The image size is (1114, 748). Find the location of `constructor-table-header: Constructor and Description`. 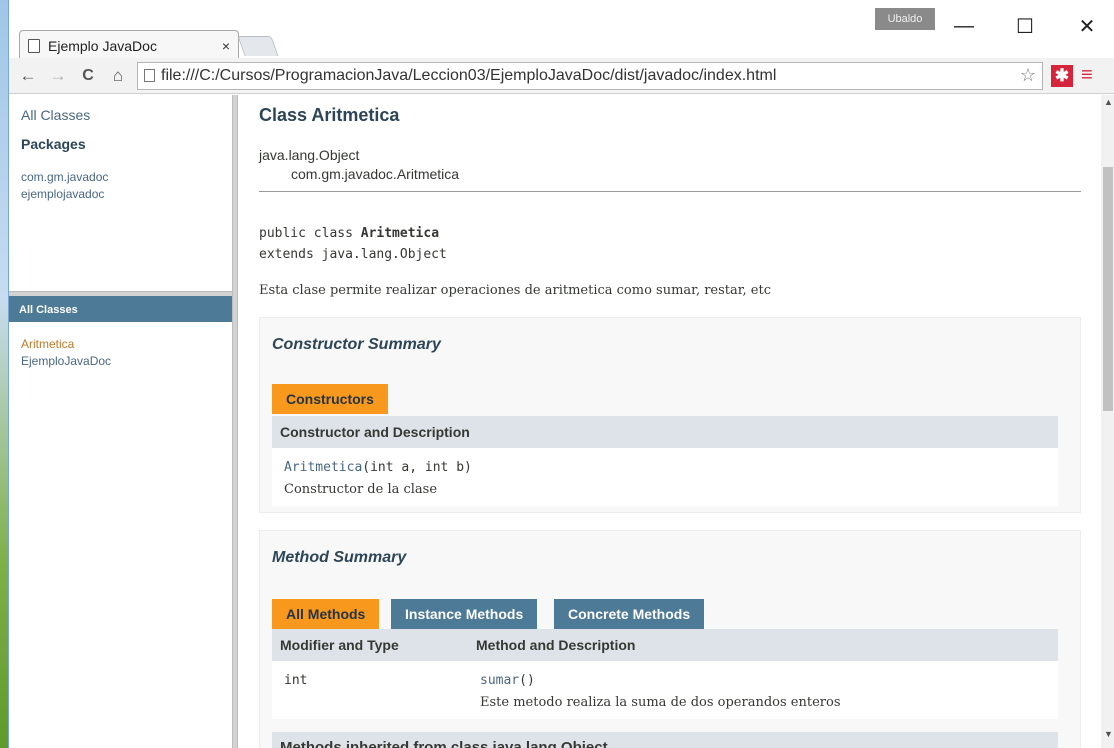

constructor-table-header: Constructor and Description is located at coordinates (665, 432).